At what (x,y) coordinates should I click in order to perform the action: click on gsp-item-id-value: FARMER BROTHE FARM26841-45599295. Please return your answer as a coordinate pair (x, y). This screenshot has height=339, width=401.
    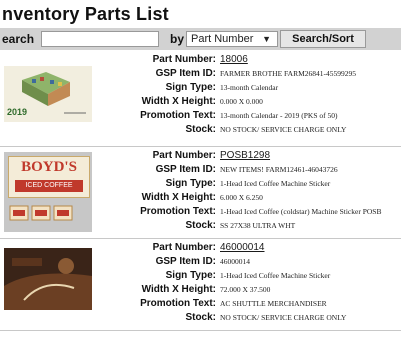
    Looking at the image, I should click on (288, 73).